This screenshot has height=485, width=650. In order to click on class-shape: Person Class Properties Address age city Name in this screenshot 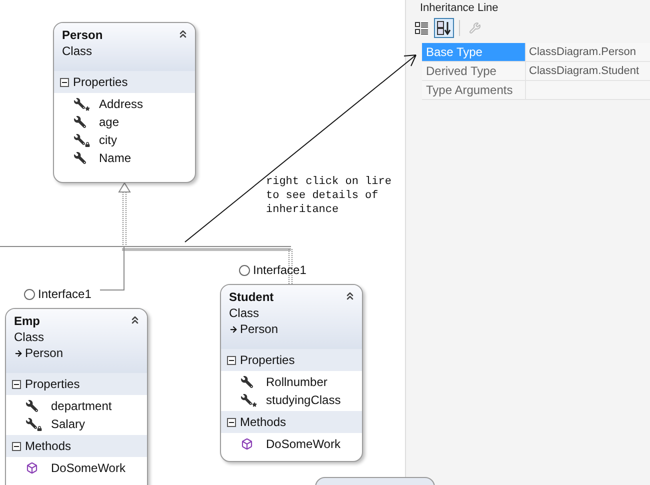, I will do `click(124, 102)`.